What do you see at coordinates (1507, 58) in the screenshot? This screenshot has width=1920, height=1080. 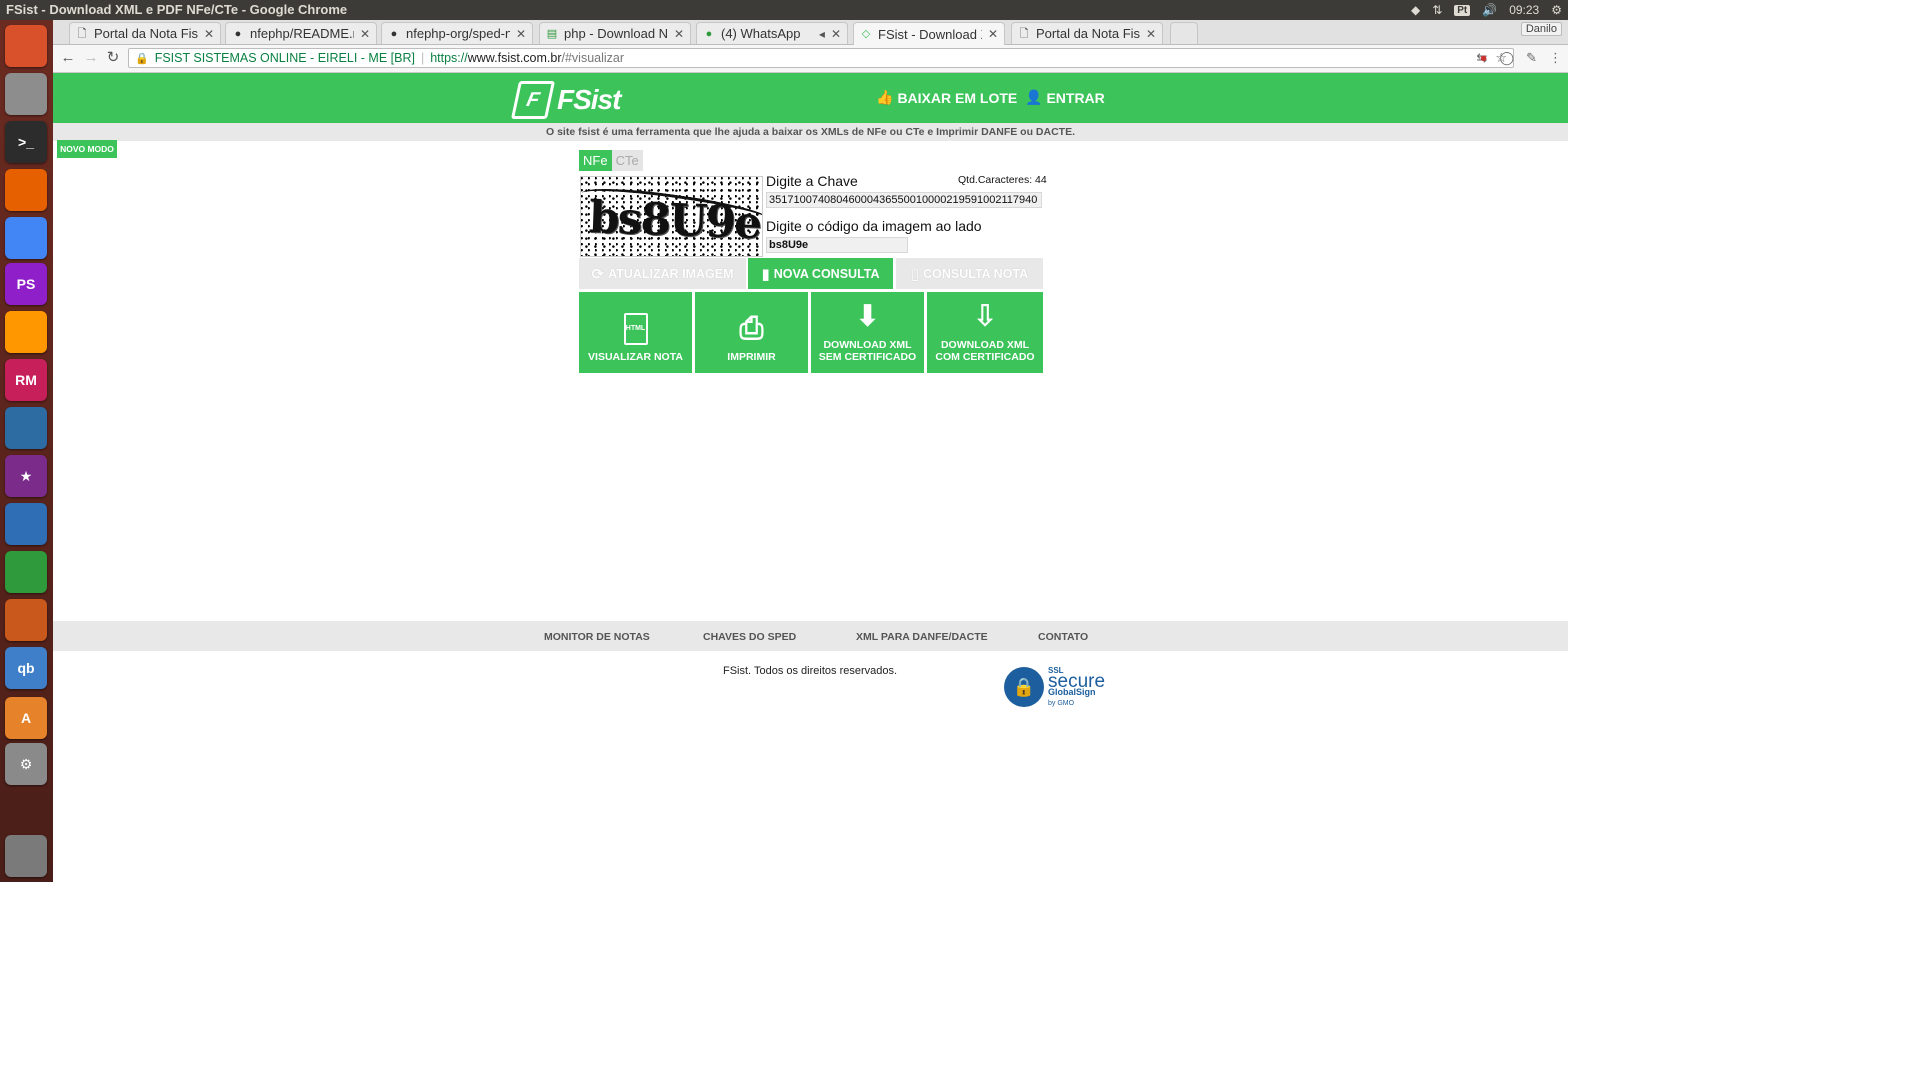 I see `extension-circle-icon: ◯` at bounding box center [1507, 58].